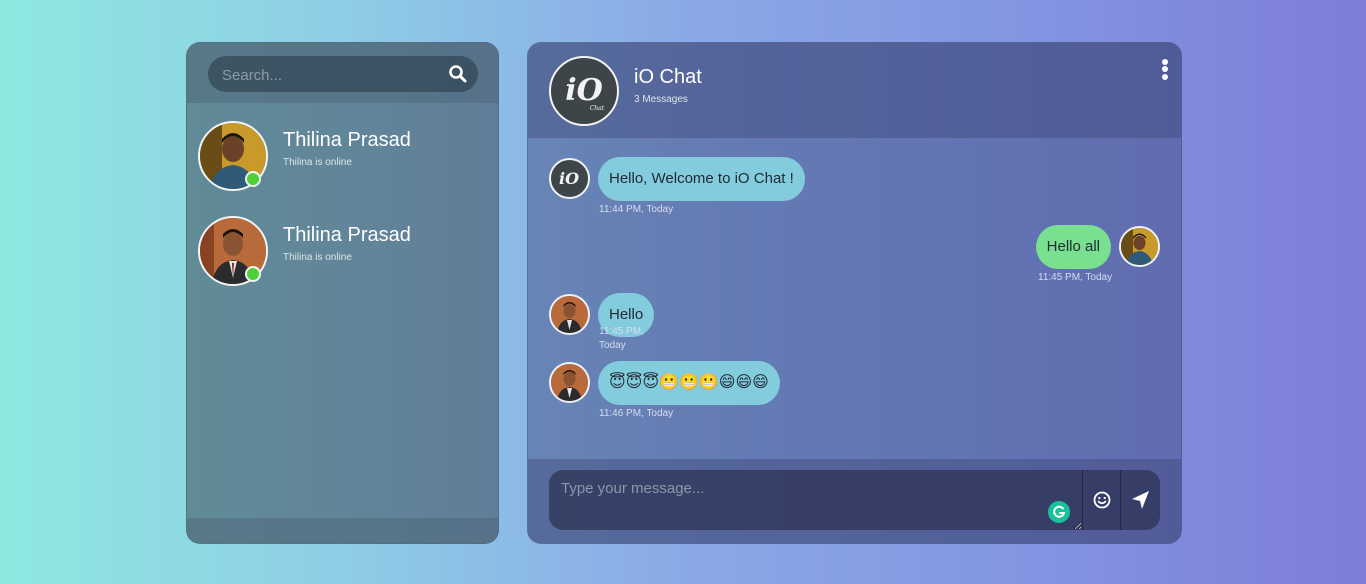 The image size is (1366, 584). Describe the element at coordinates (1165, 70) in the screenshot. I see `more-vertical-icon` at that location.